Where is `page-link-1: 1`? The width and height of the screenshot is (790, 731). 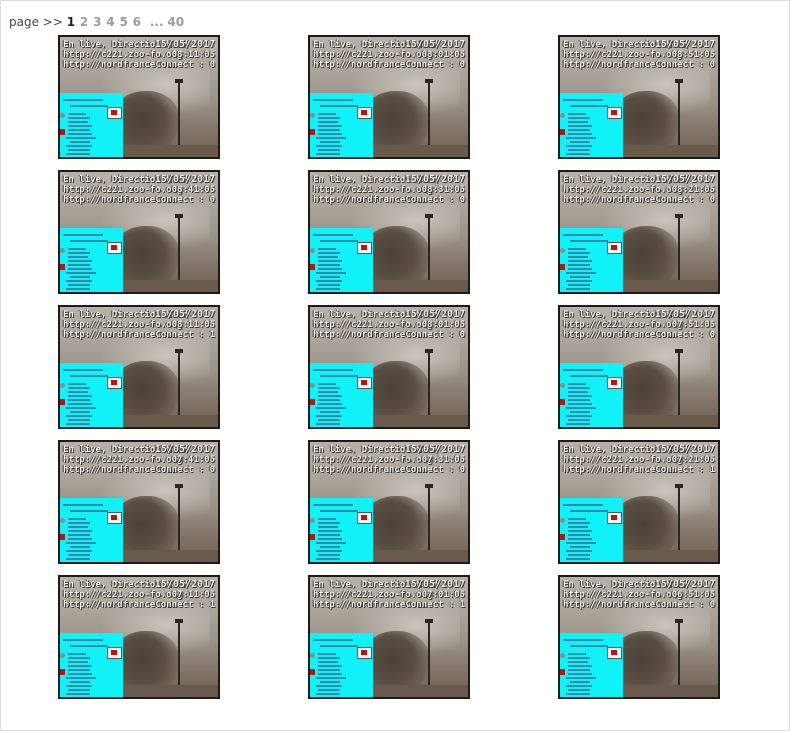
page-link-1: 1 is located at coordinates (71, 22).